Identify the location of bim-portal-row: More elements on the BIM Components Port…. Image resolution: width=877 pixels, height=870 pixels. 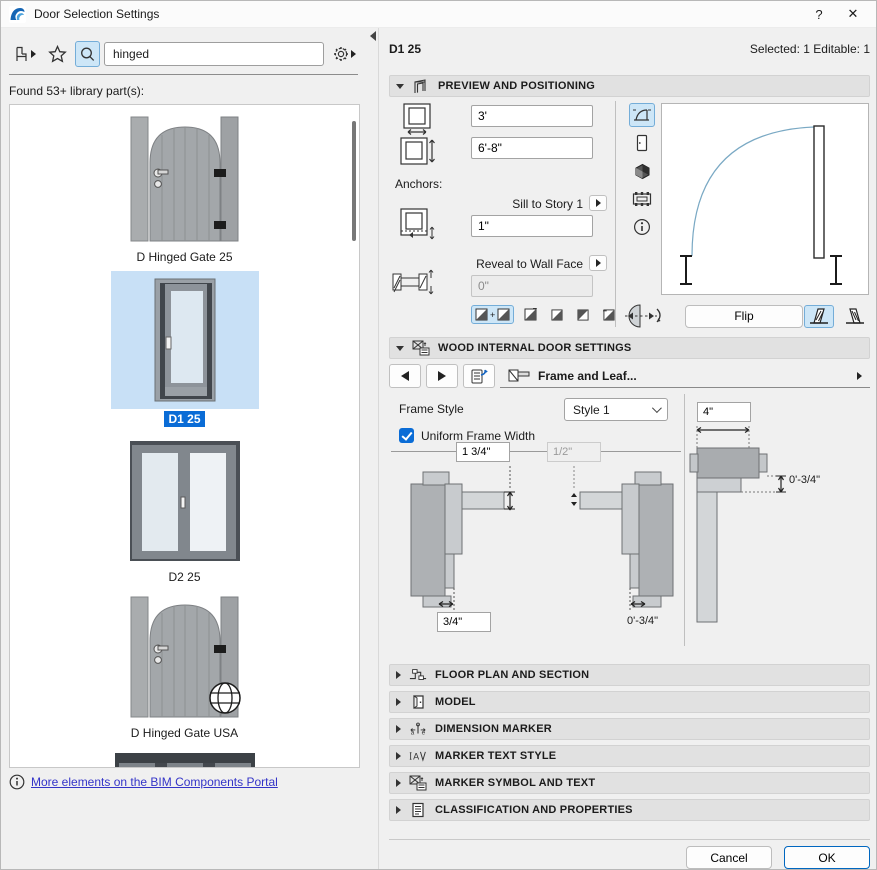
(143, 782).